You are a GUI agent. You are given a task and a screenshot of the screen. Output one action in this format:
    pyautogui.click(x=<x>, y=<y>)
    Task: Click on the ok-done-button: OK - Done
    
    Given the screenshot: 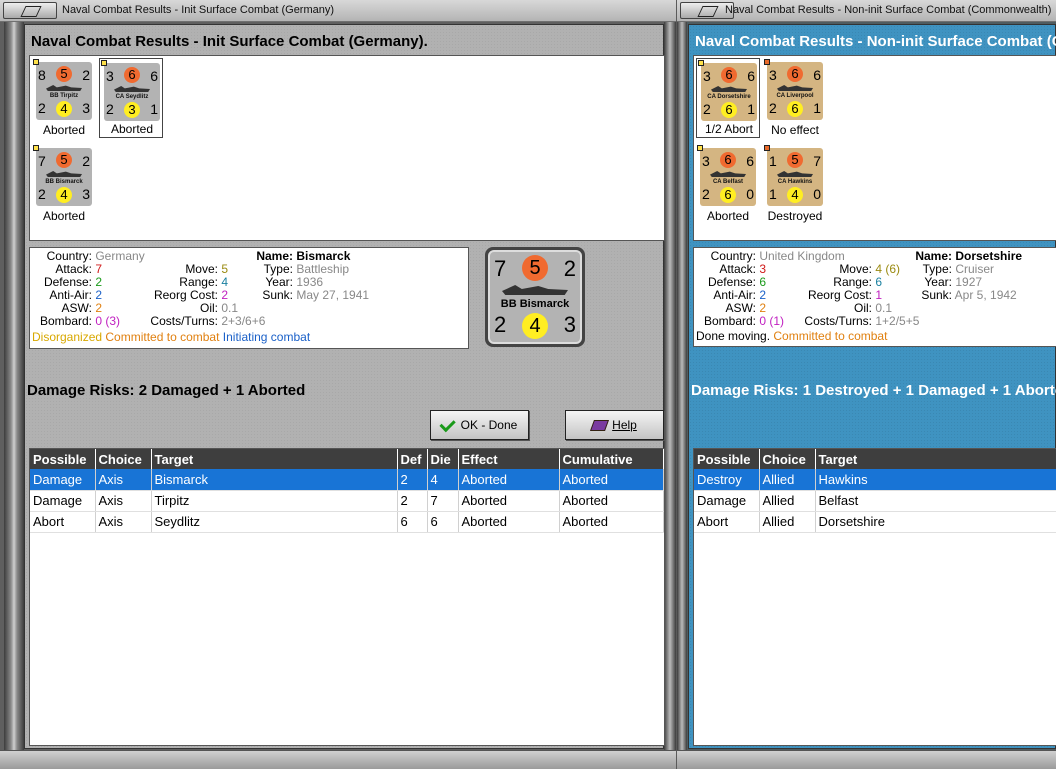 What is the action you would take?
    pyautogui.click(x=479, y=425)
    